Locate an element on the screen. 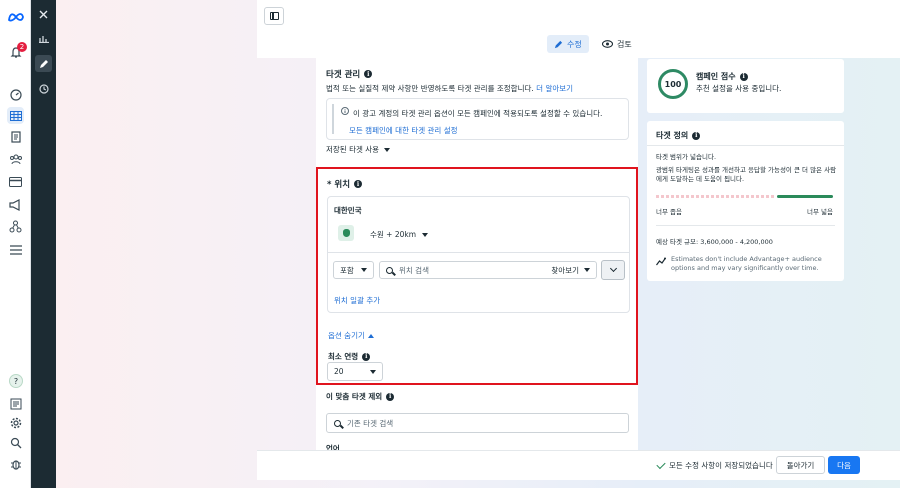 The image size is (900, 488). min-age-title: 최소 연령 i is located at coordinates (349, 356).